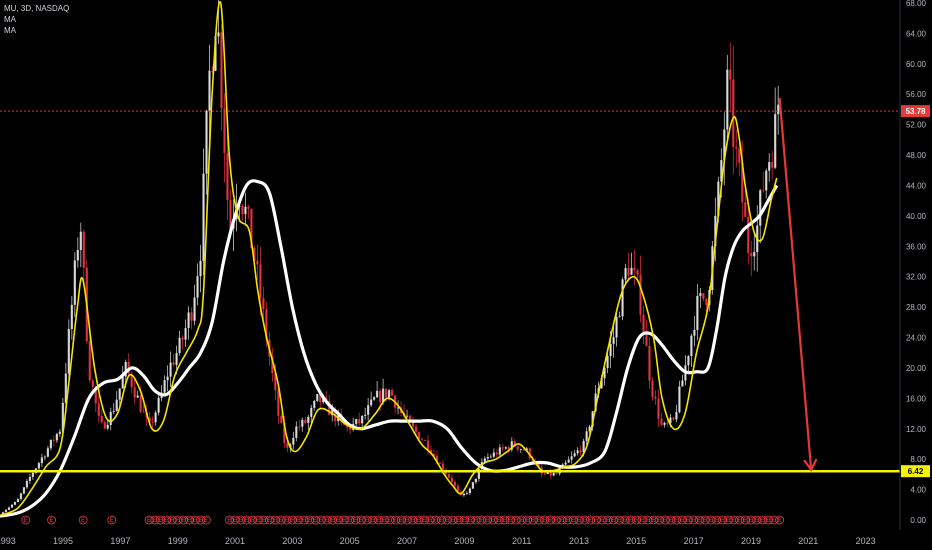 The width and height of the screenshot is (932, 550). Describe the element at coordinates (36, 30) in the screenshot. I see `indicator-label-ma-2: MA` at that location.